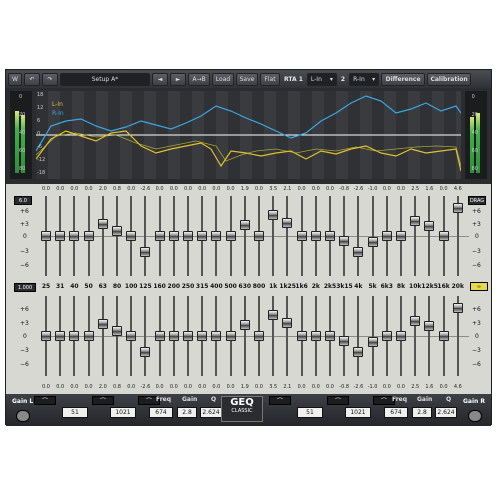  What do you see at coordinates (273, 315) in the screenshot?
I see `fader-knob-bottom-1k` at bounding box center [273, 315].